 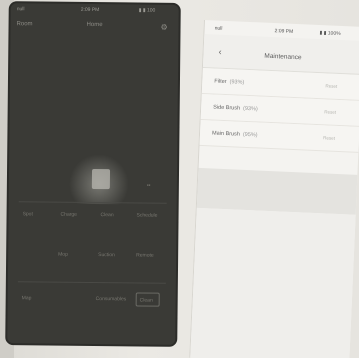 What do you see at coordinates (28, 214) in the screenshot?
I see `control-spot: Spot` at bounding box center [28, 214].